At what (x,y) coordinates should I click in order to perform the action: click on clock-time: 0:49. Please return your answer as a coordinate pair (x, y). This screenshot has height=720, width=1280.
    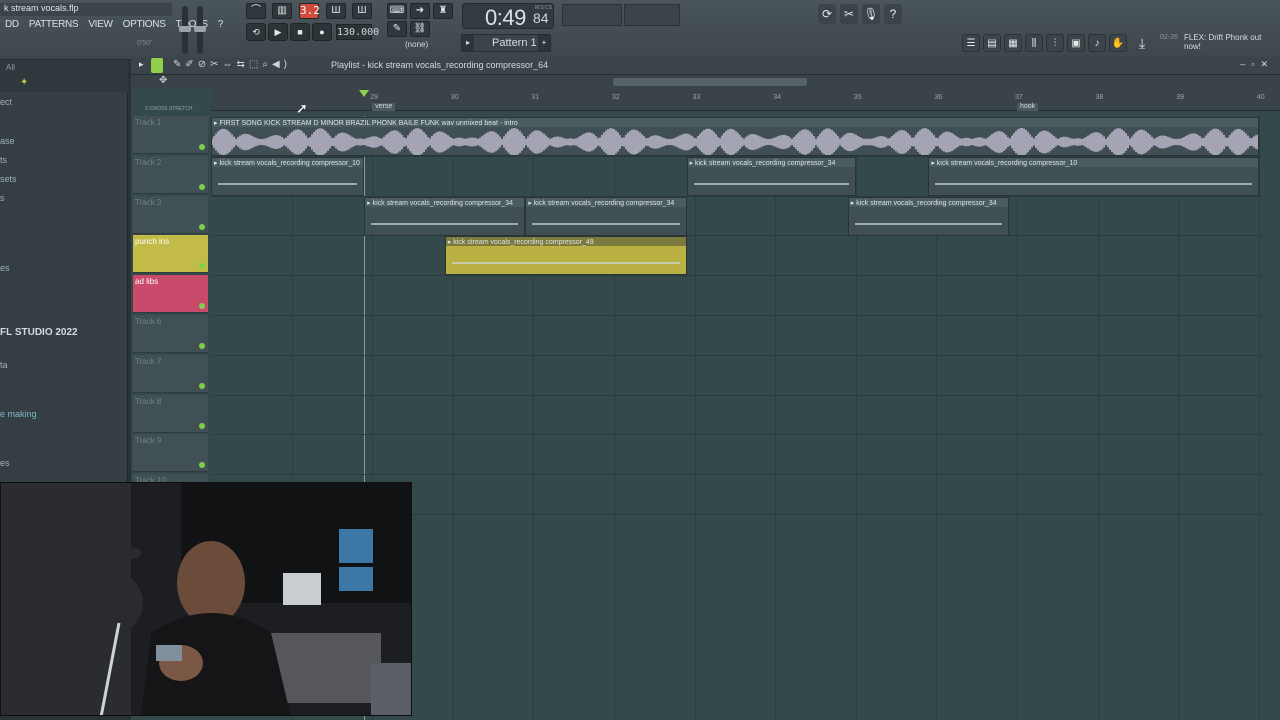
    Looking at the image, I should click on (505, 17).